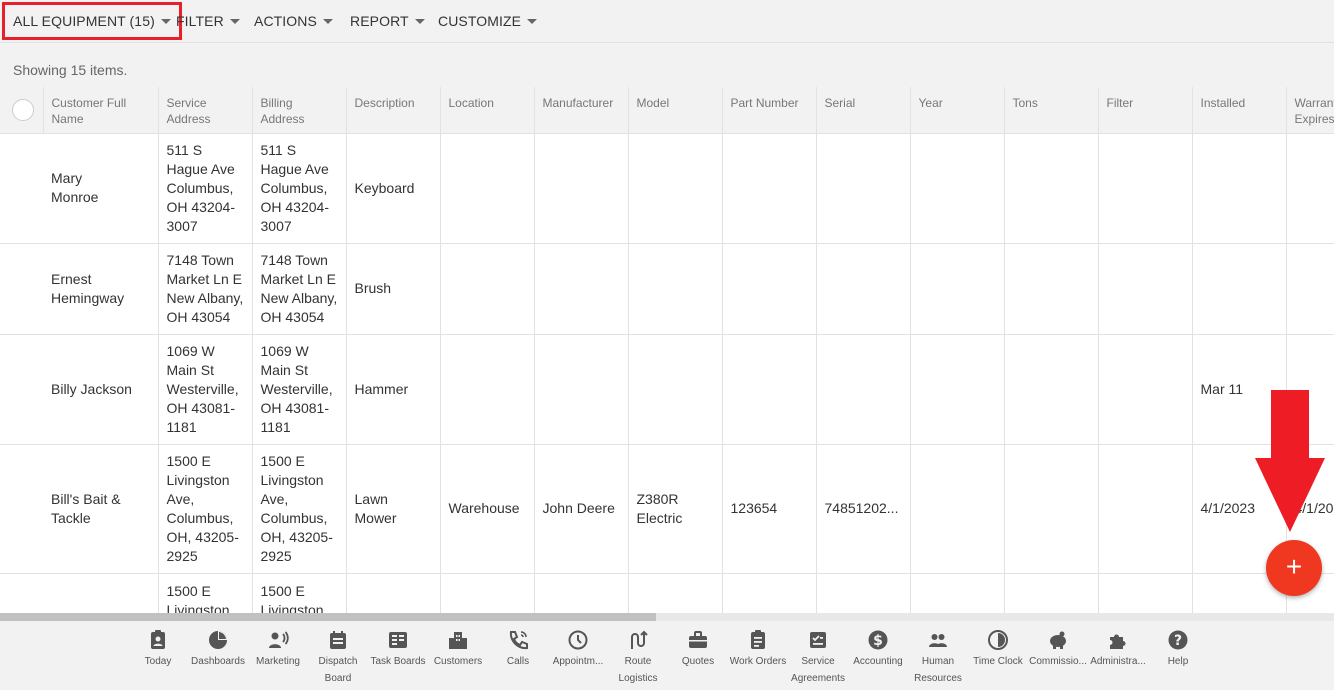 The image size is (1334, 690). What do you see at coordinates (218, 661) in the screenshot?
I see `nav-item-label: Dashboards` at bounding box center [218, 661].